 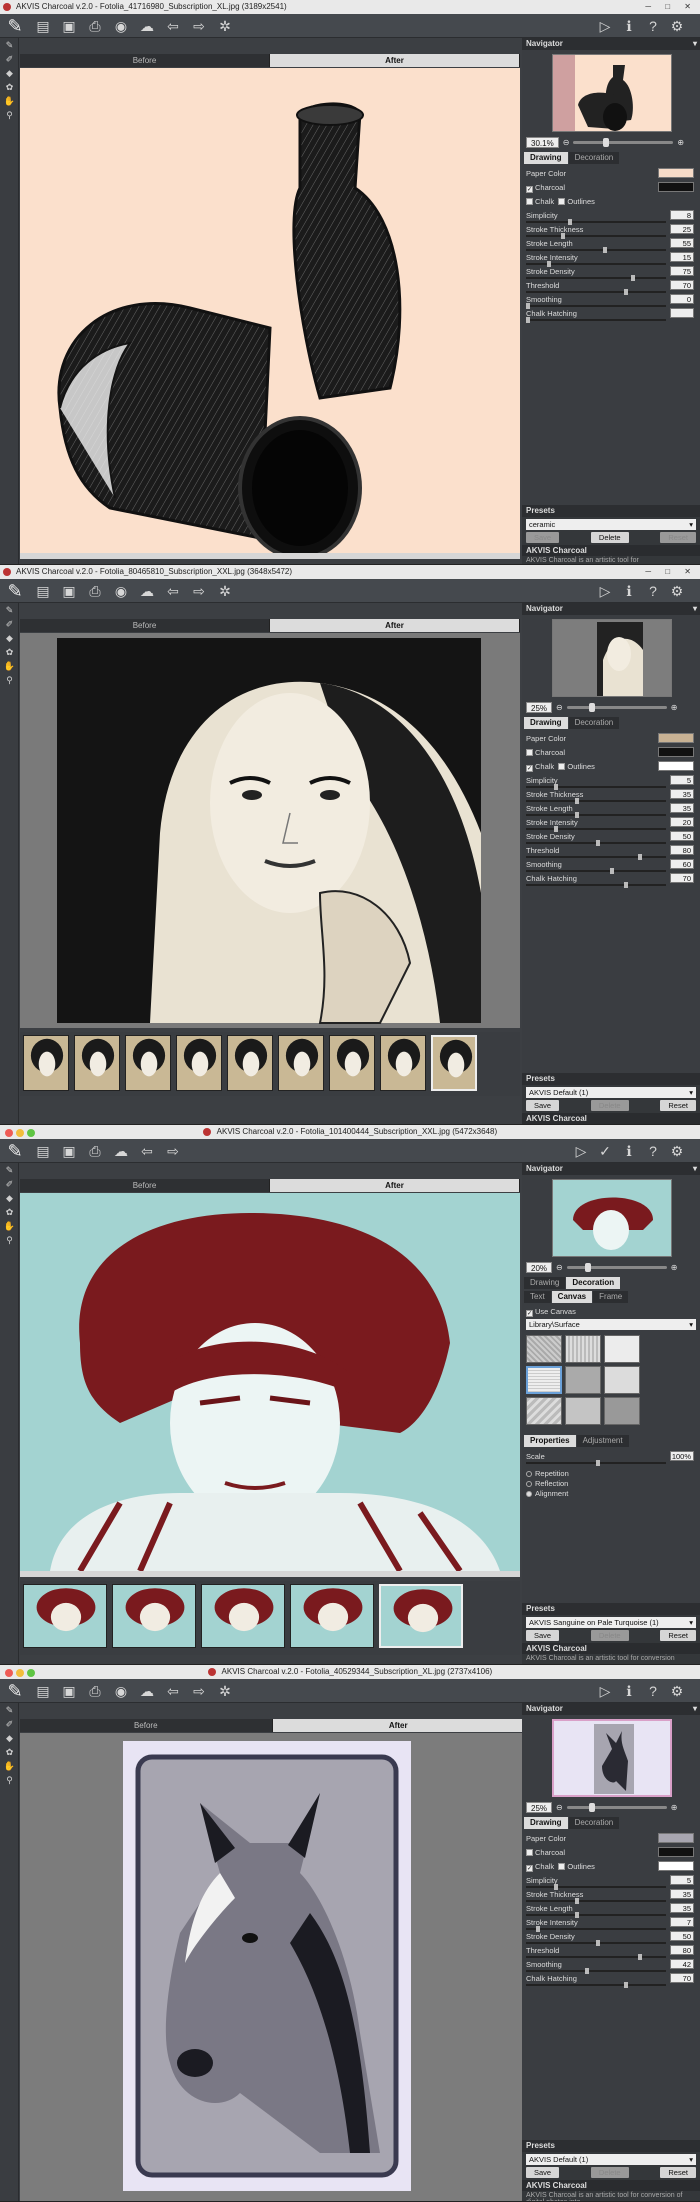 What do you see at coordinates (682, 1922) in the screenshot?
I see `param-value: 7` at bounding box center [682, 1922].